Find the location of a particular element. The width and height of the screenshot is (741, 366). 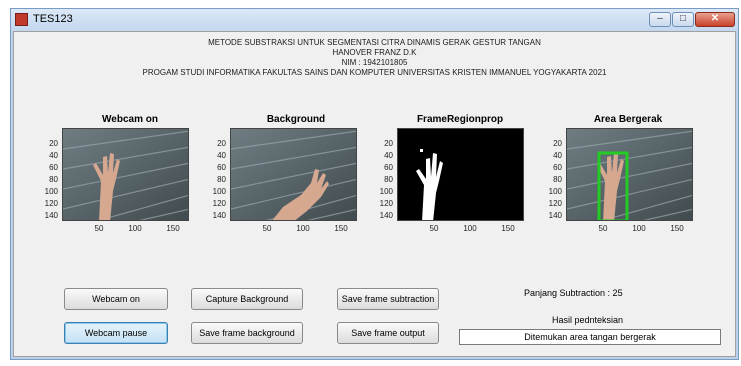

panel-title-background: Background is located at coordinates (296, 119).